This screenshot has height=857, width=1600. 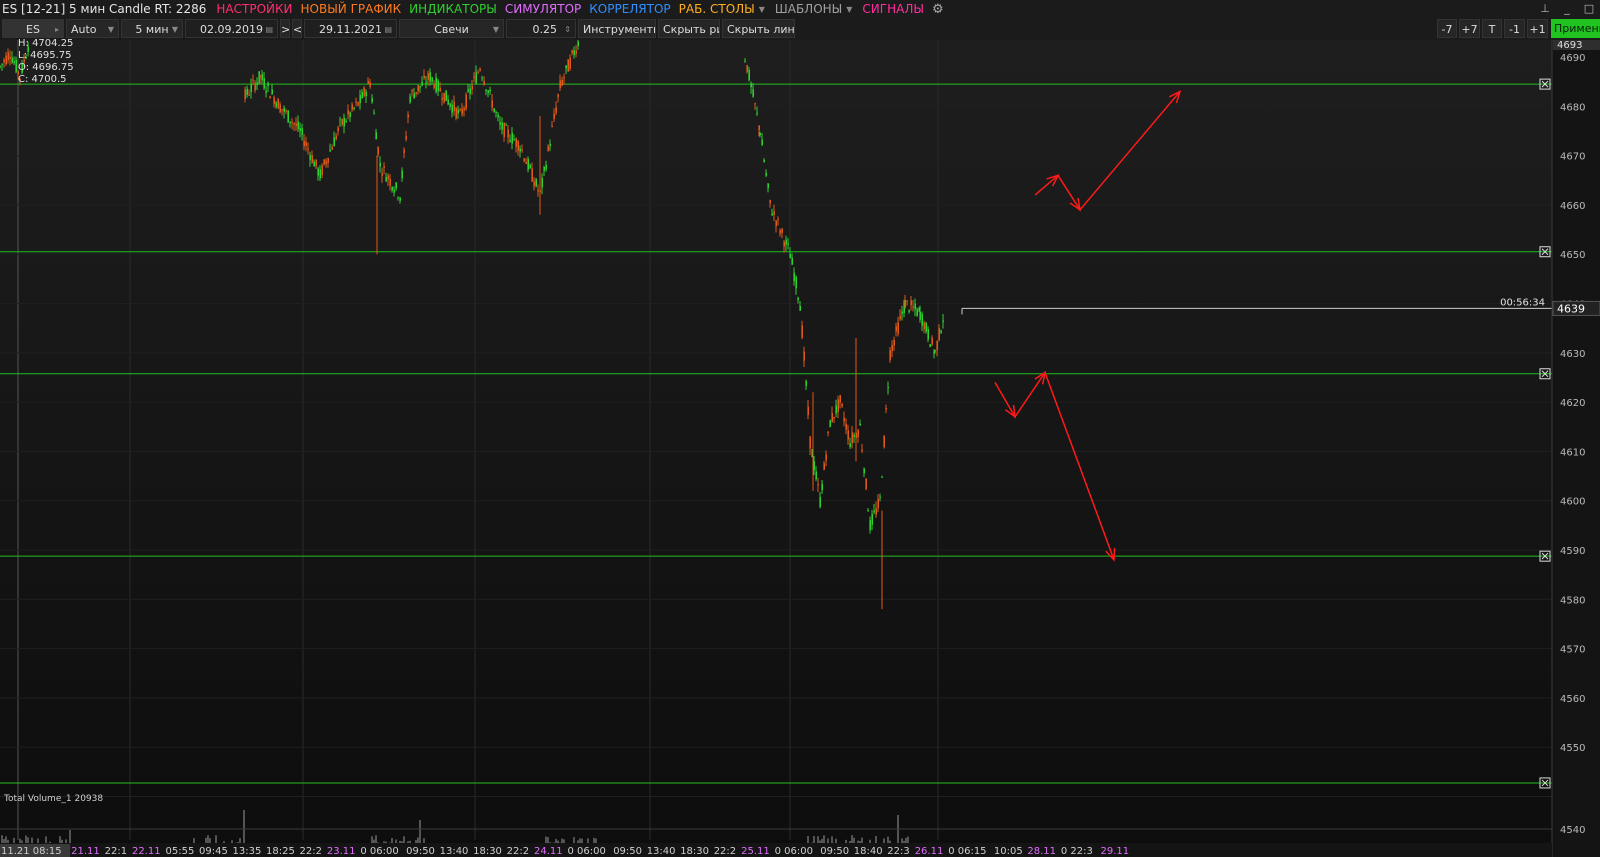 I want to click on stepper-icon: ⇕, so click(x=567, y=28).